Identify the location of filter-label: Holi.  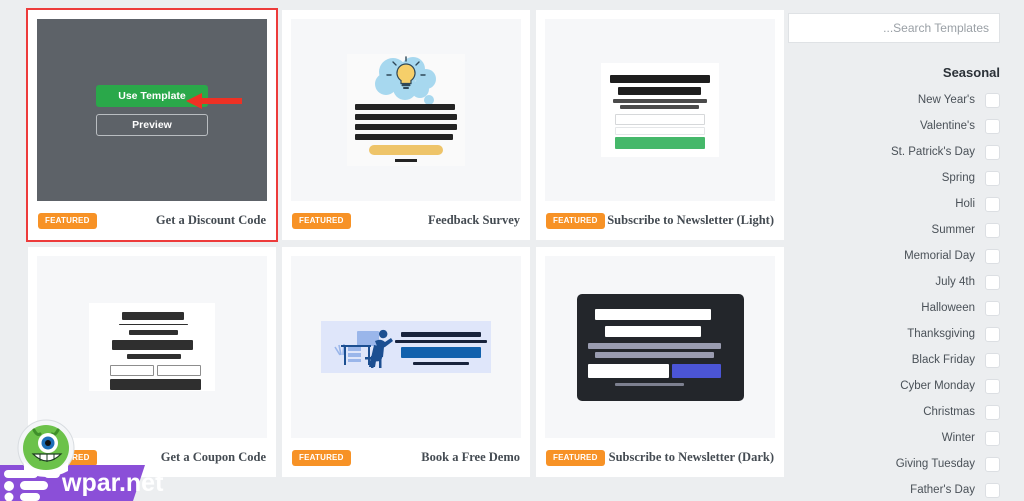
(965, 204).